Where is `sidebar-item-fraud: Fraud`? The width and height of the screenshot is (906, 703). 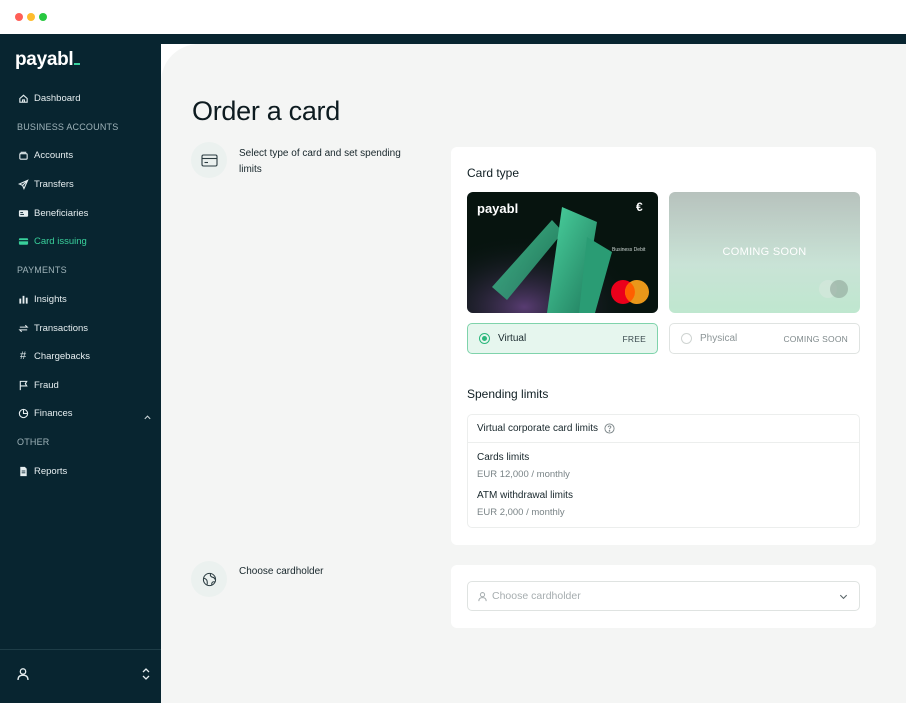
sidebar-item-fraud: Fraud is located at coordinates (38, 385).